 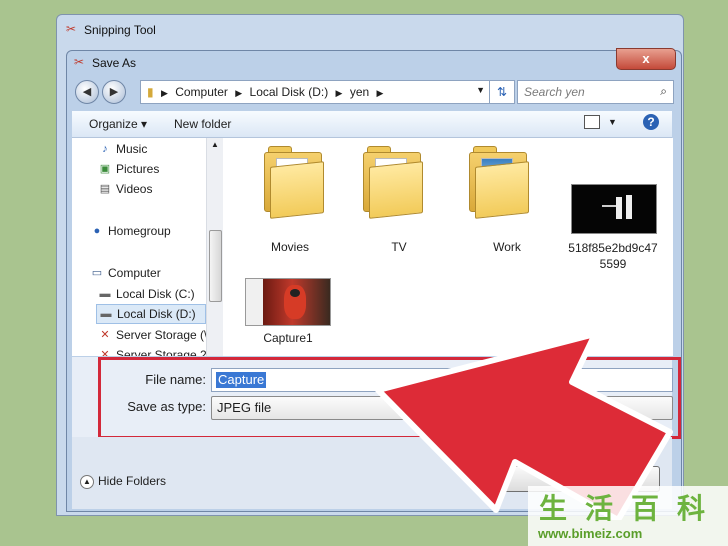 I want to click on organize-button: Organize ▾, so click(x=118, y=124).